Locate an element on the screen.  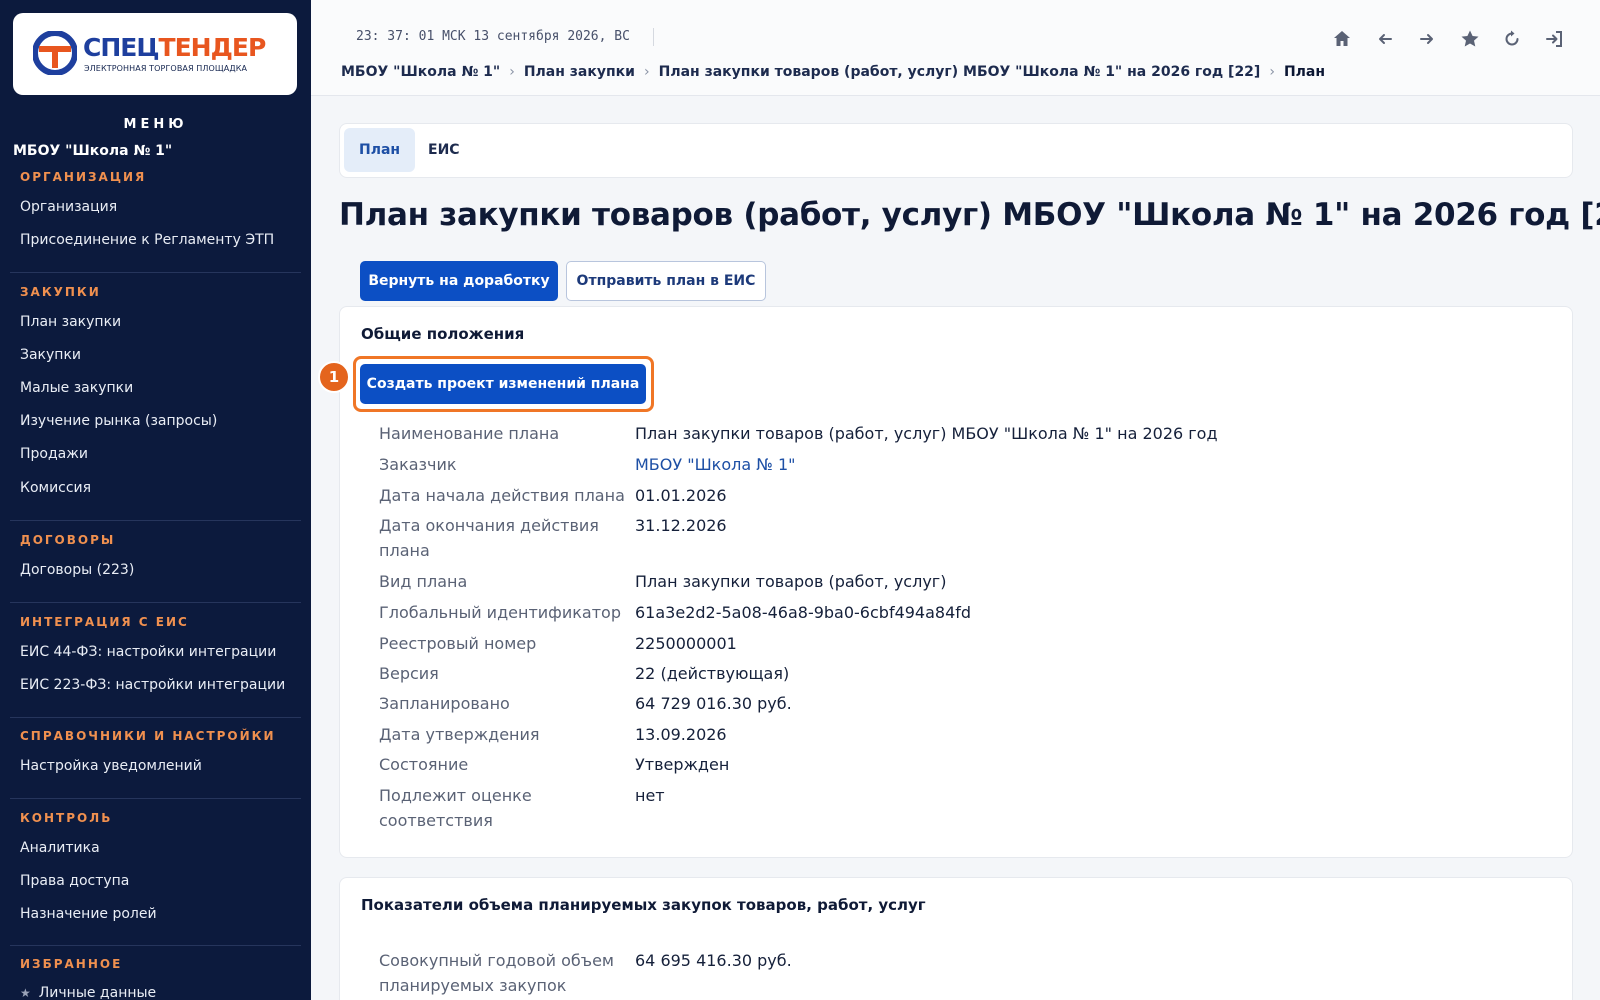
logo-wordmark: СПЕЦТЕНДЕР is located at coordinates (174, 47).